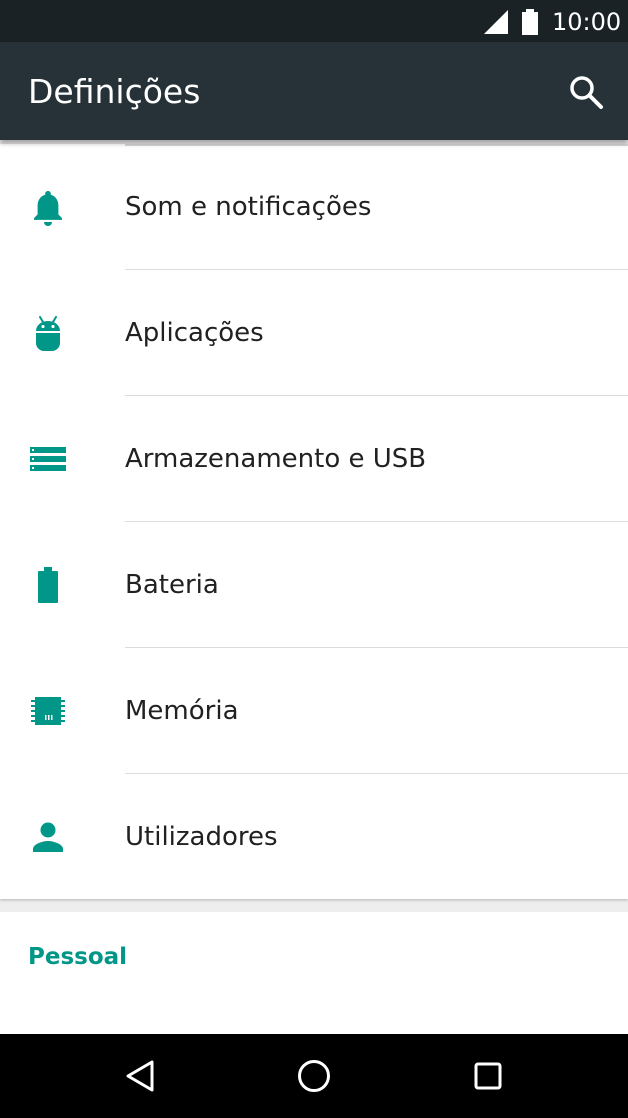 This screenshot has width=628, height=1118. Describe the element at coordinates (314, 837) in the screenshot. I see `settings-item-users: Utilizadores` at that location.